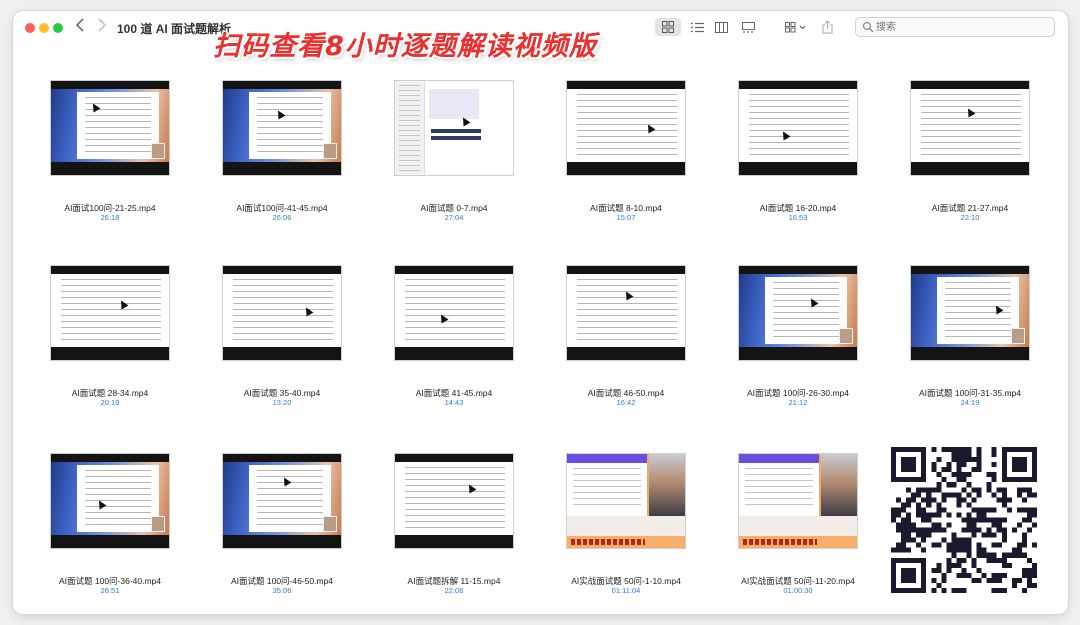  I want to click on file-name: AI面试题 46-50.mp4, so click(626, 393).